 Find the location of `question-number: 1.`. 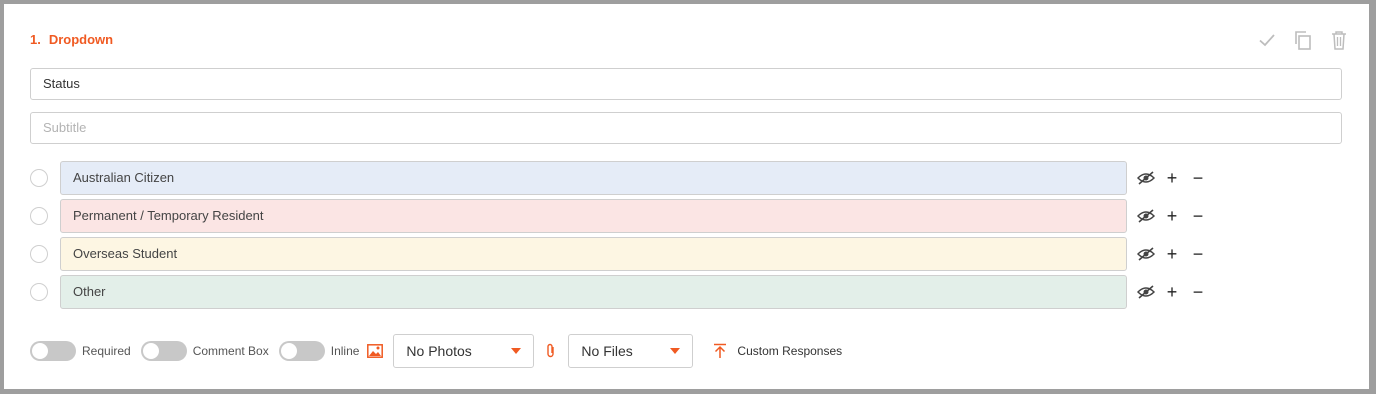

question-number: 1. is located at coordinates (35, 39).